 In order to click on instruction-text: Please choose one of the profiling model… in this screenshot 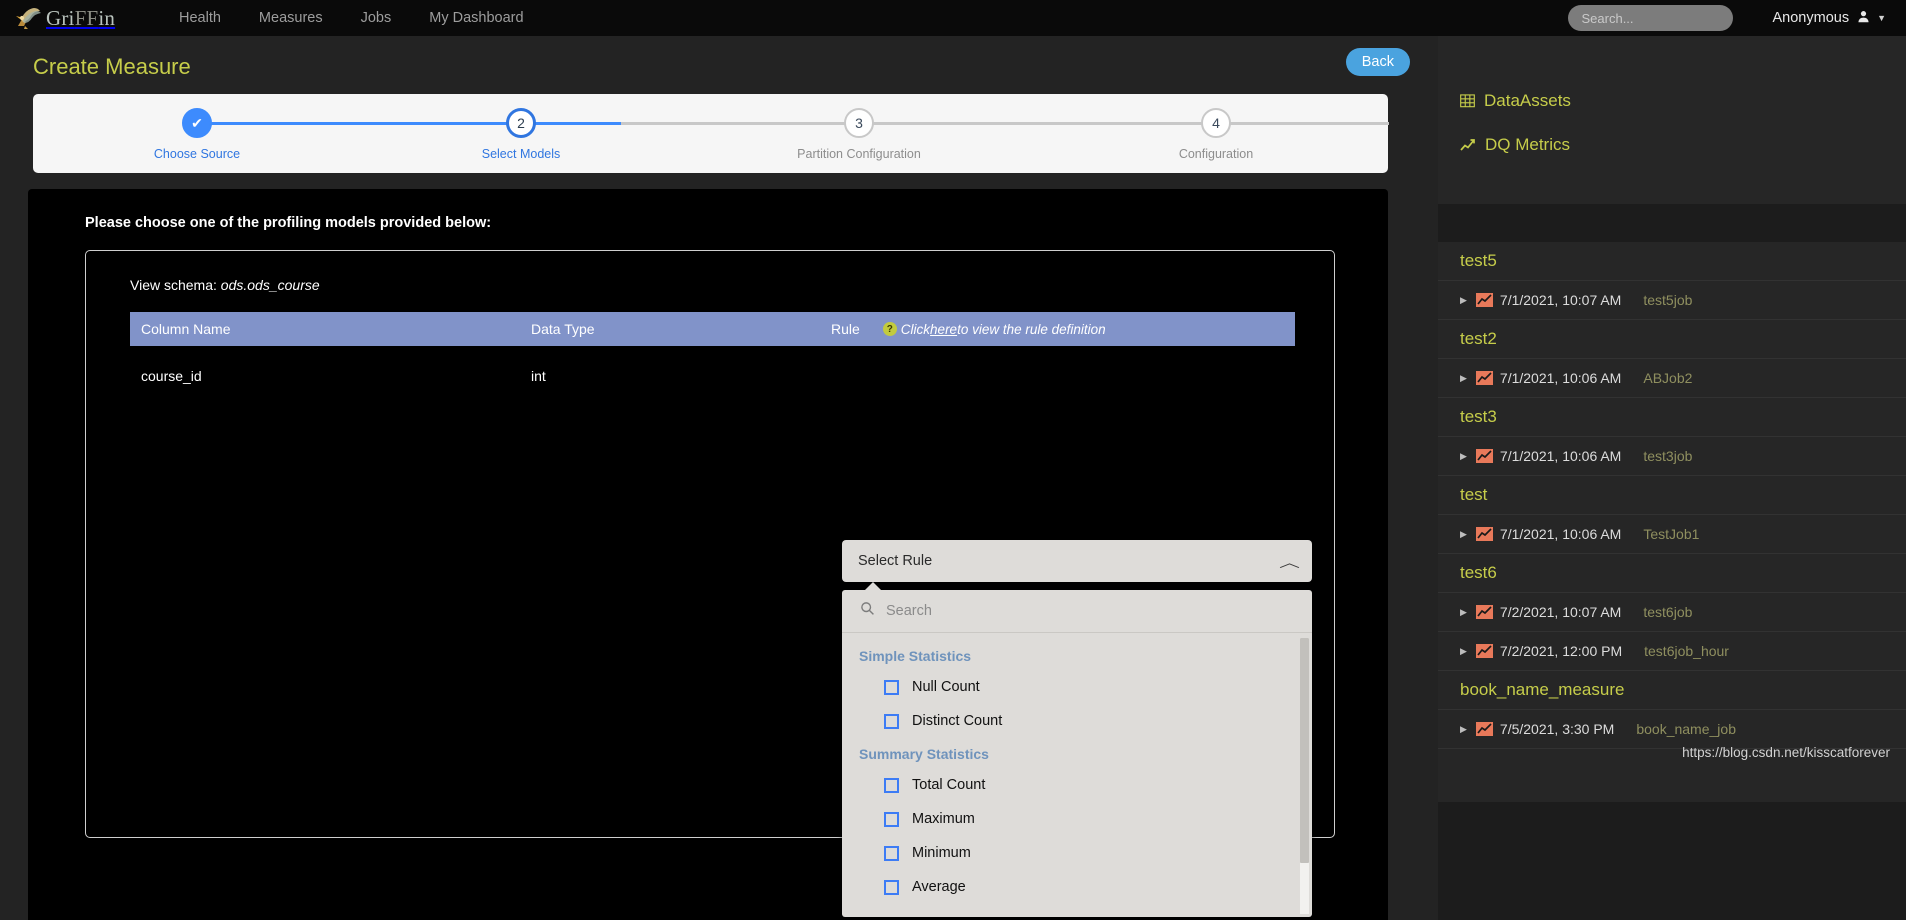, I will do `click(288, 223)`.